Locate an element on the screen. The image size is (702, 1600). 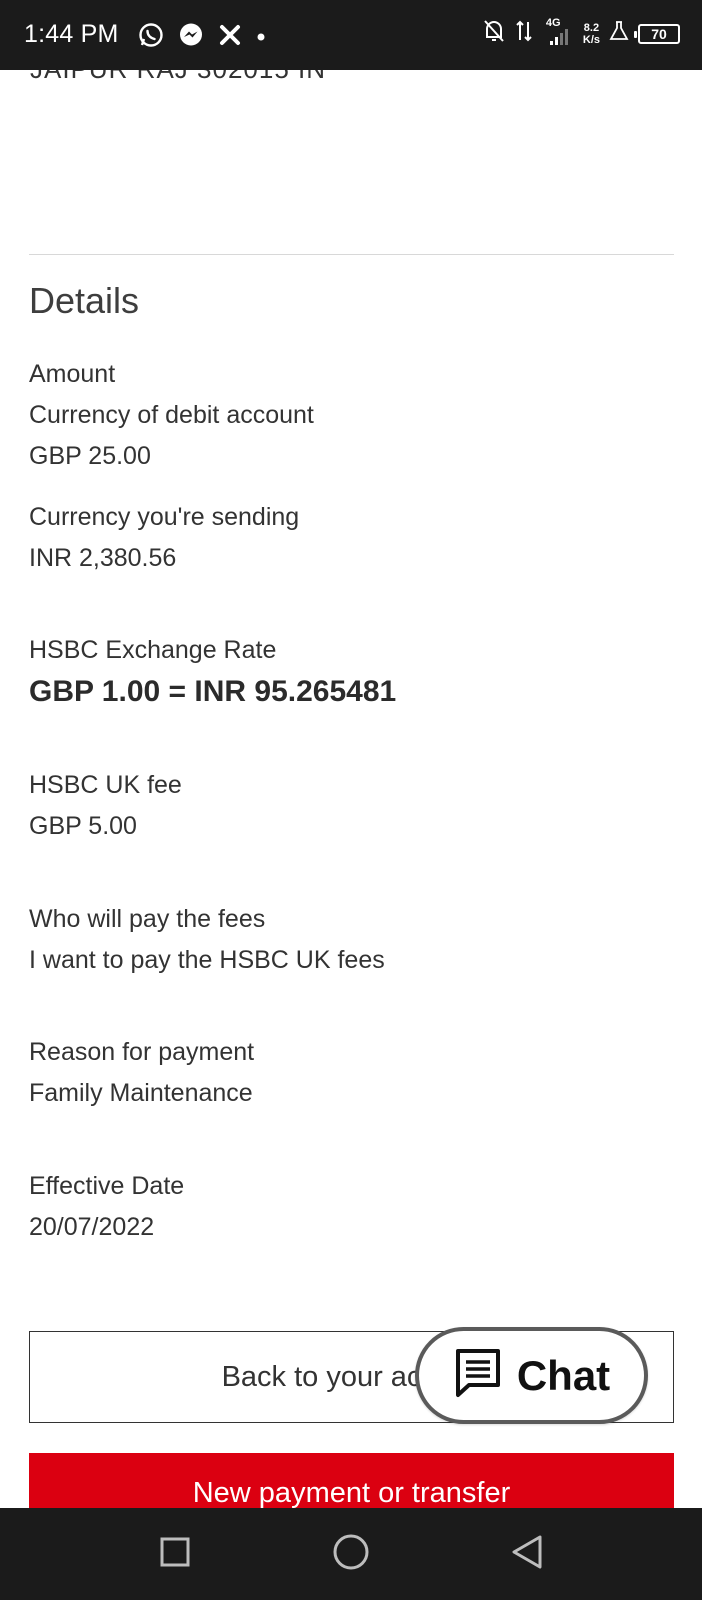
chat-icon is located at coordinates (478, 1375).